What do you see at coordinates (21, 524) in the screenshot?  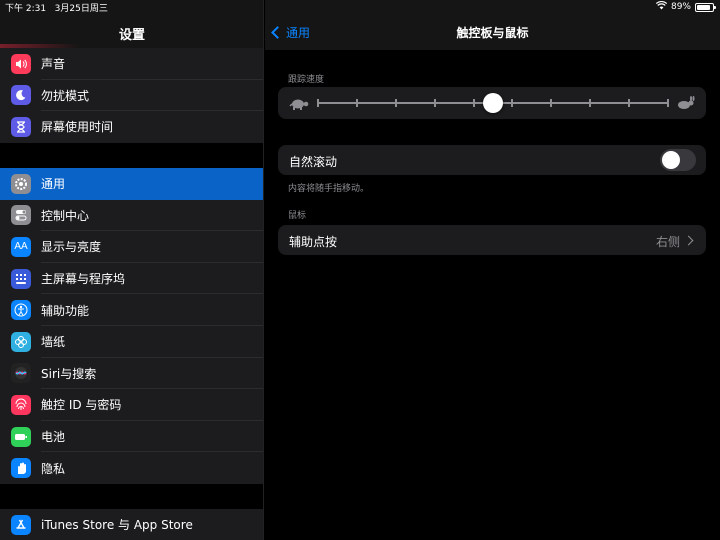 I see `app-store-icon` at bounding box center [21, 524].